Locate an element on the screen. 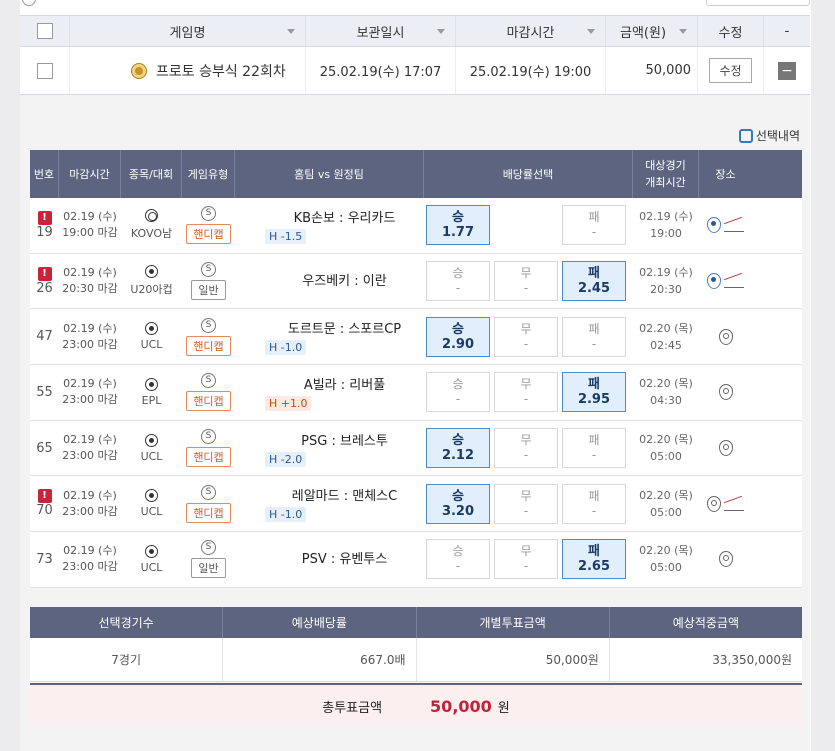 The height and width of the screenshot is (751, 835). game-no-cell: ! 26 is located at coordinates (44, 281).